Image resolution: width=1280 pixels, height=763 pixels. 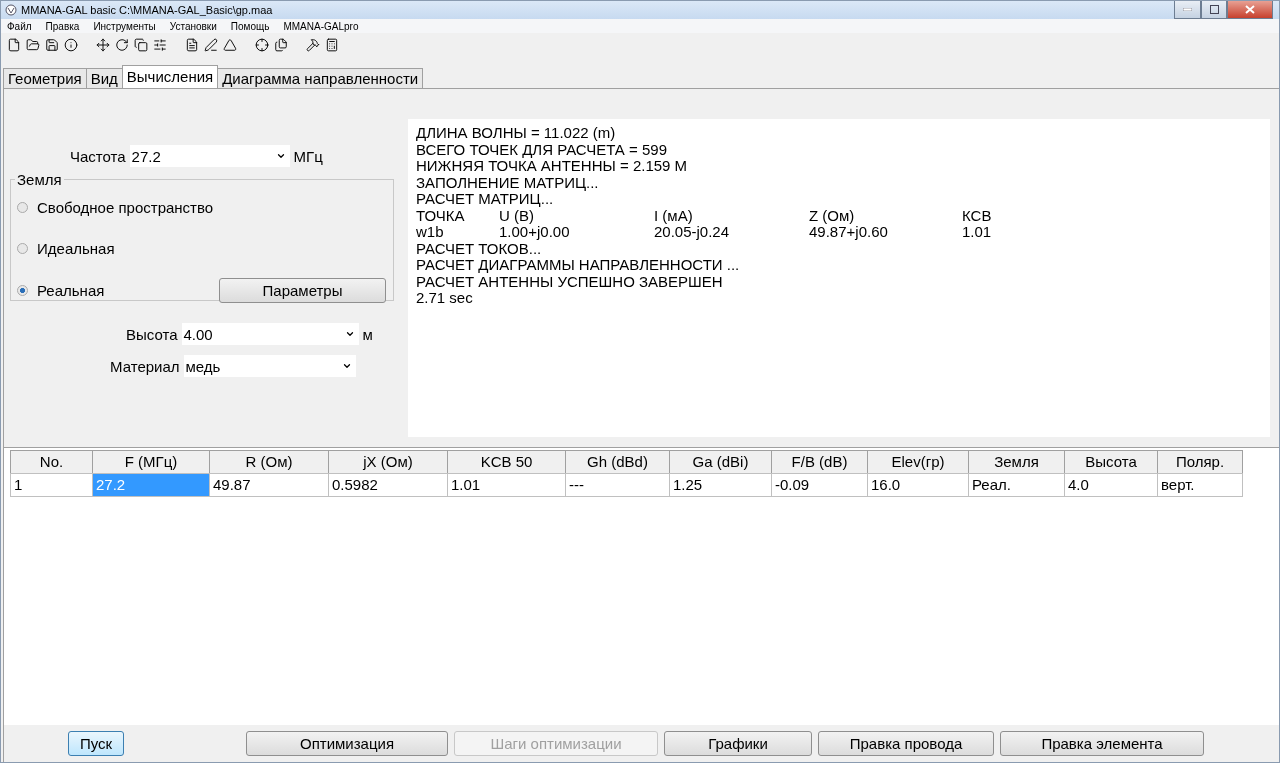 I want to click on maximize-button, so click(x=1214, y=10).